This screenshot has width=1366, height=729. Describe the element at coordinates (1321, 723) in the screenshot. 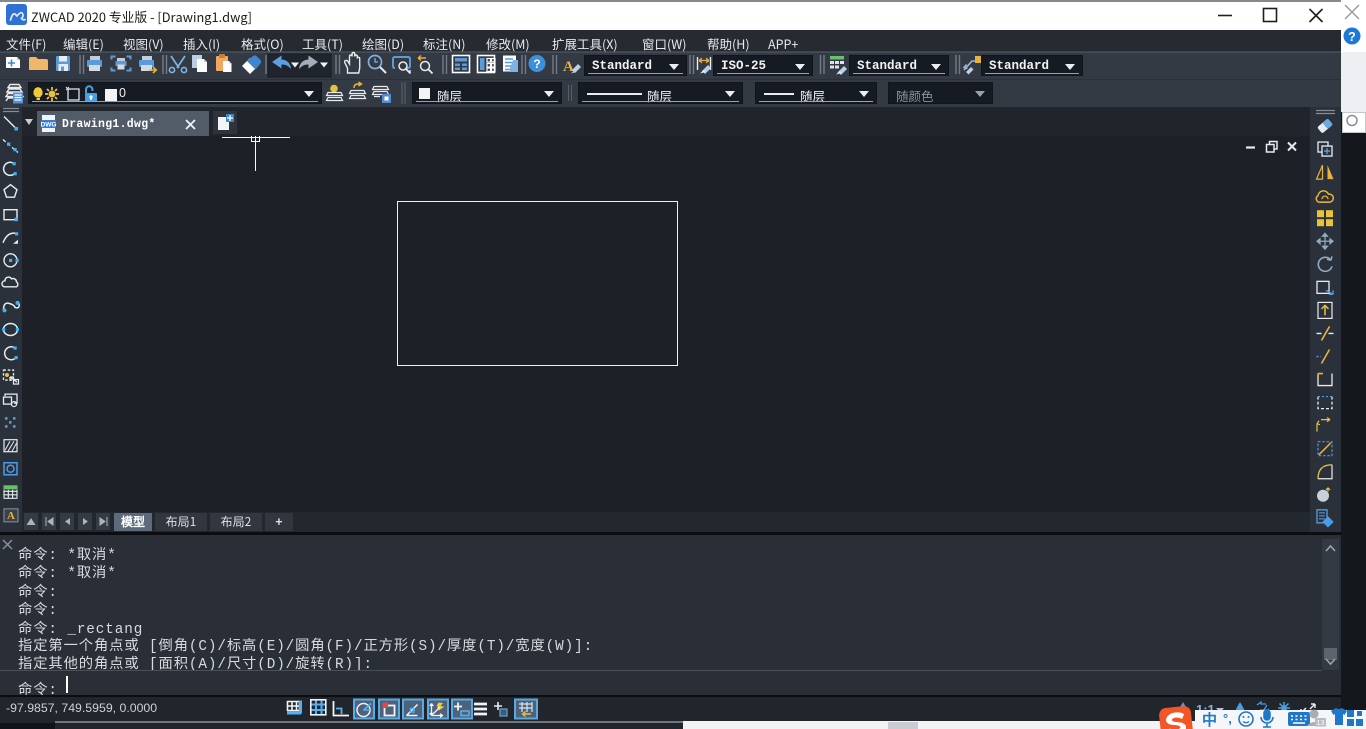

I see `svg-text: 13` at that location.